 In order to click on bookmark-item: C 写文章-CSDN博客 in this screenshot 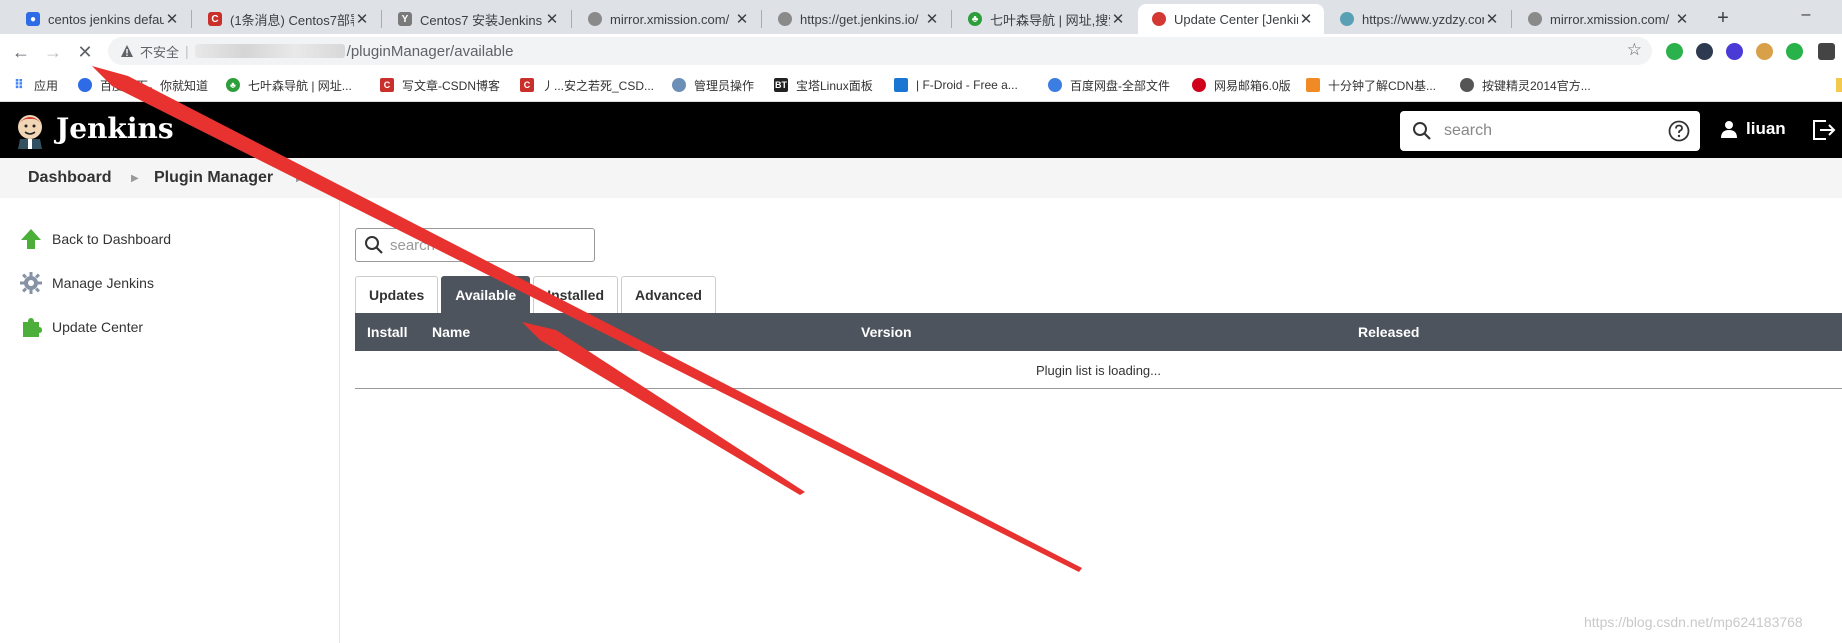, I will do `click(440, 85)`.